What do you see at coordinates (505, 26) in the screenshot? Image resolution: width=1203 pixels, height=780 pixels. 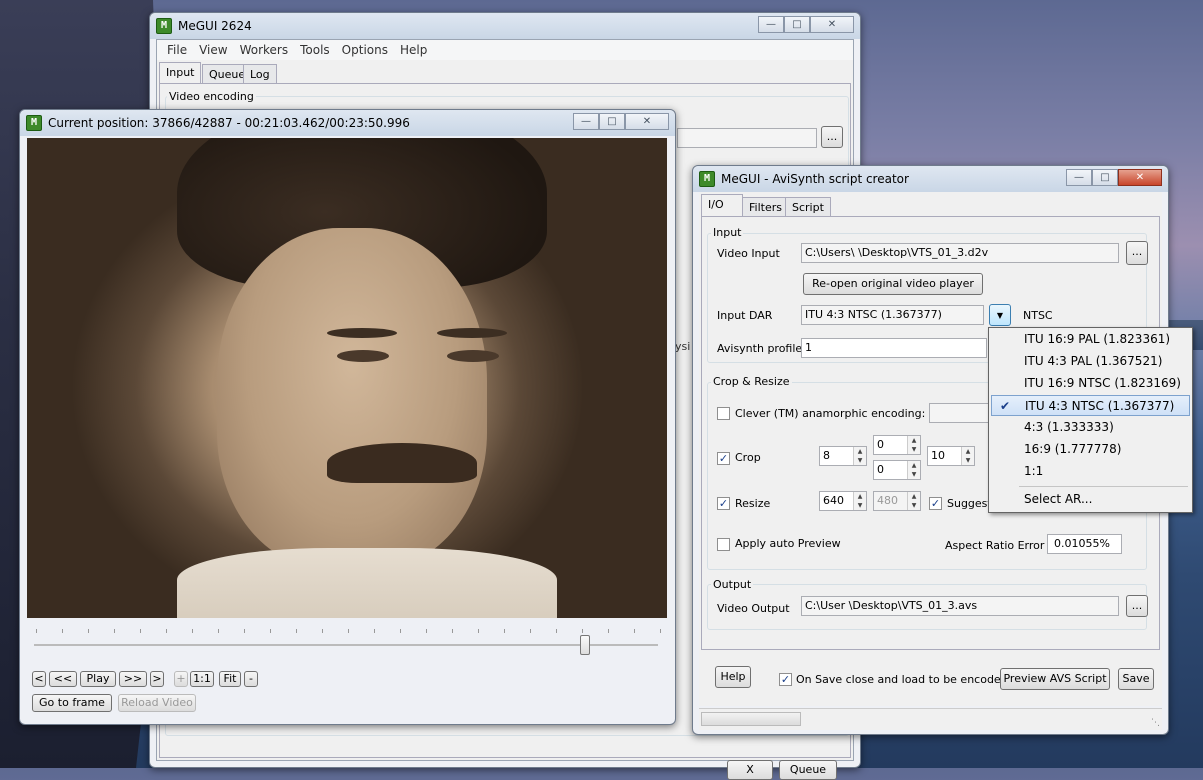 I see `main-title-bar: M MeGUI 2624 — □ ✕` at bounding box center [505, 26].